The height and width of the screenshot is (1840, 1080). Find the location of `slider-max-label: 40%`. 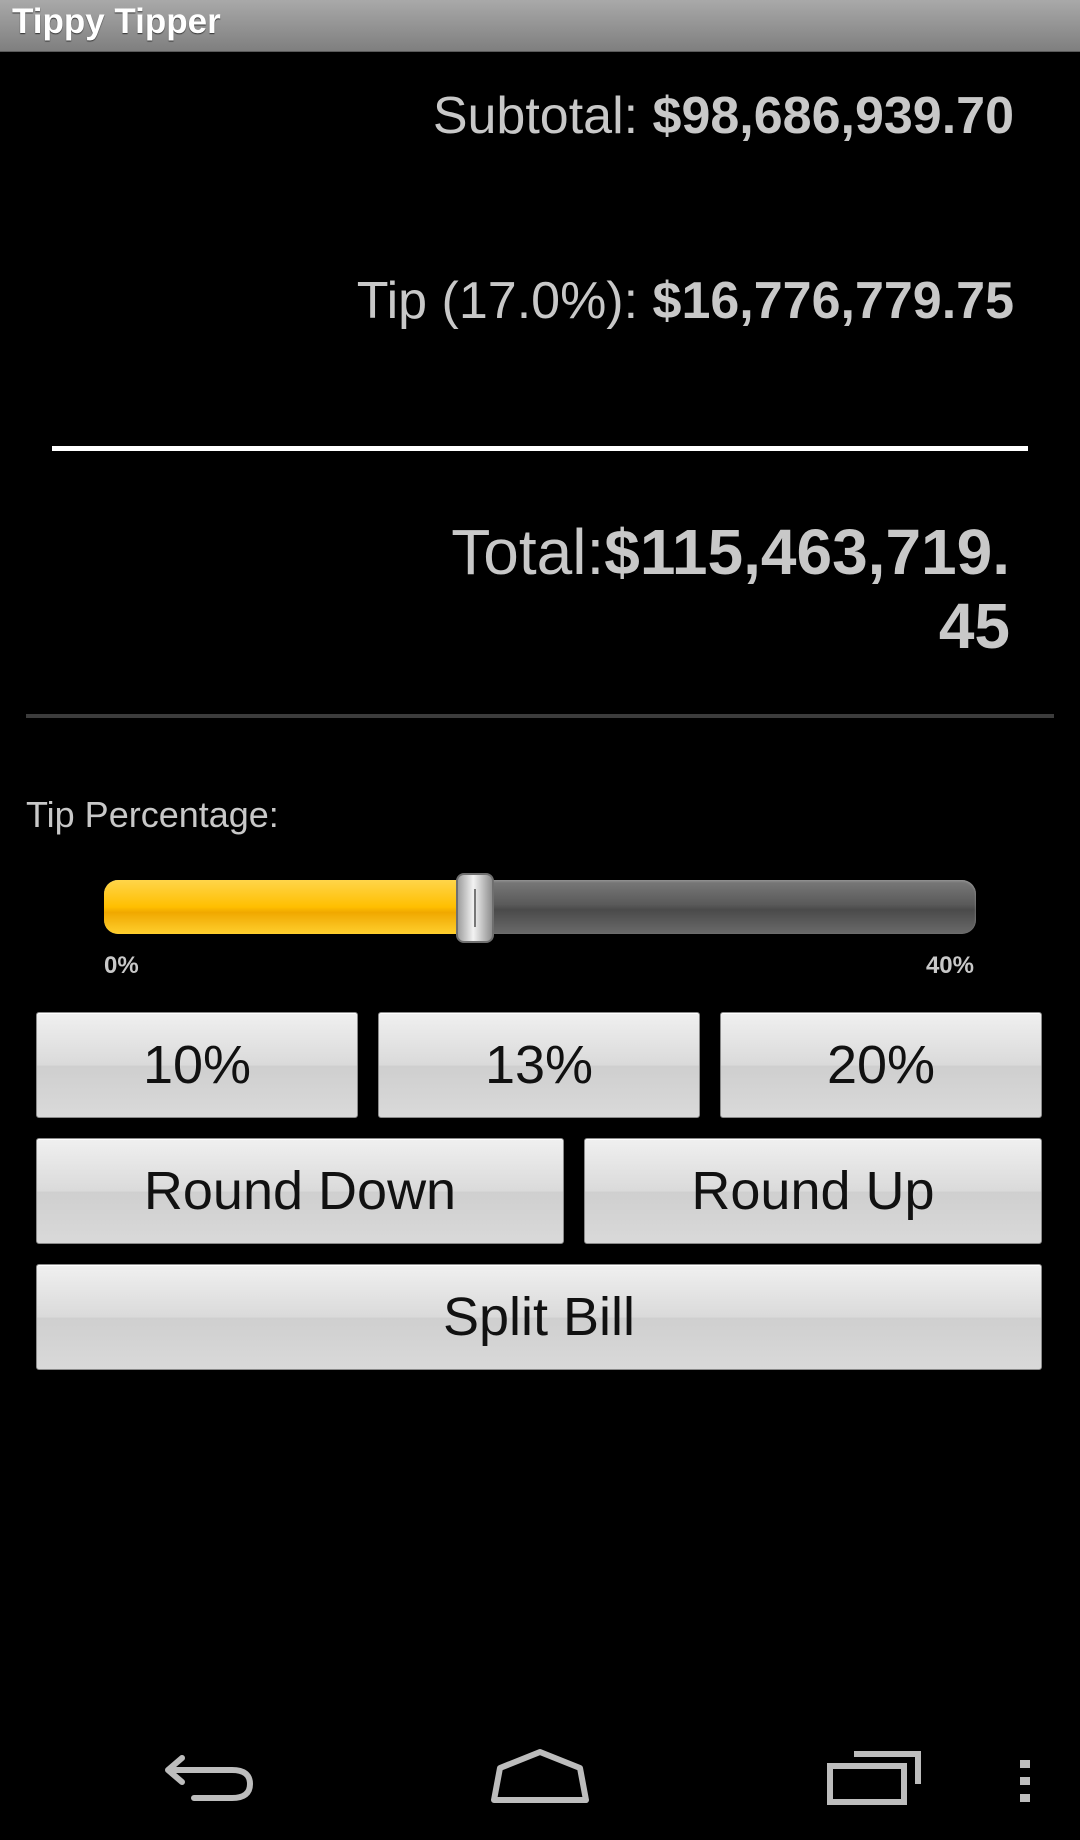

slider-max-label: 40% is located at coordinates (949, 965).